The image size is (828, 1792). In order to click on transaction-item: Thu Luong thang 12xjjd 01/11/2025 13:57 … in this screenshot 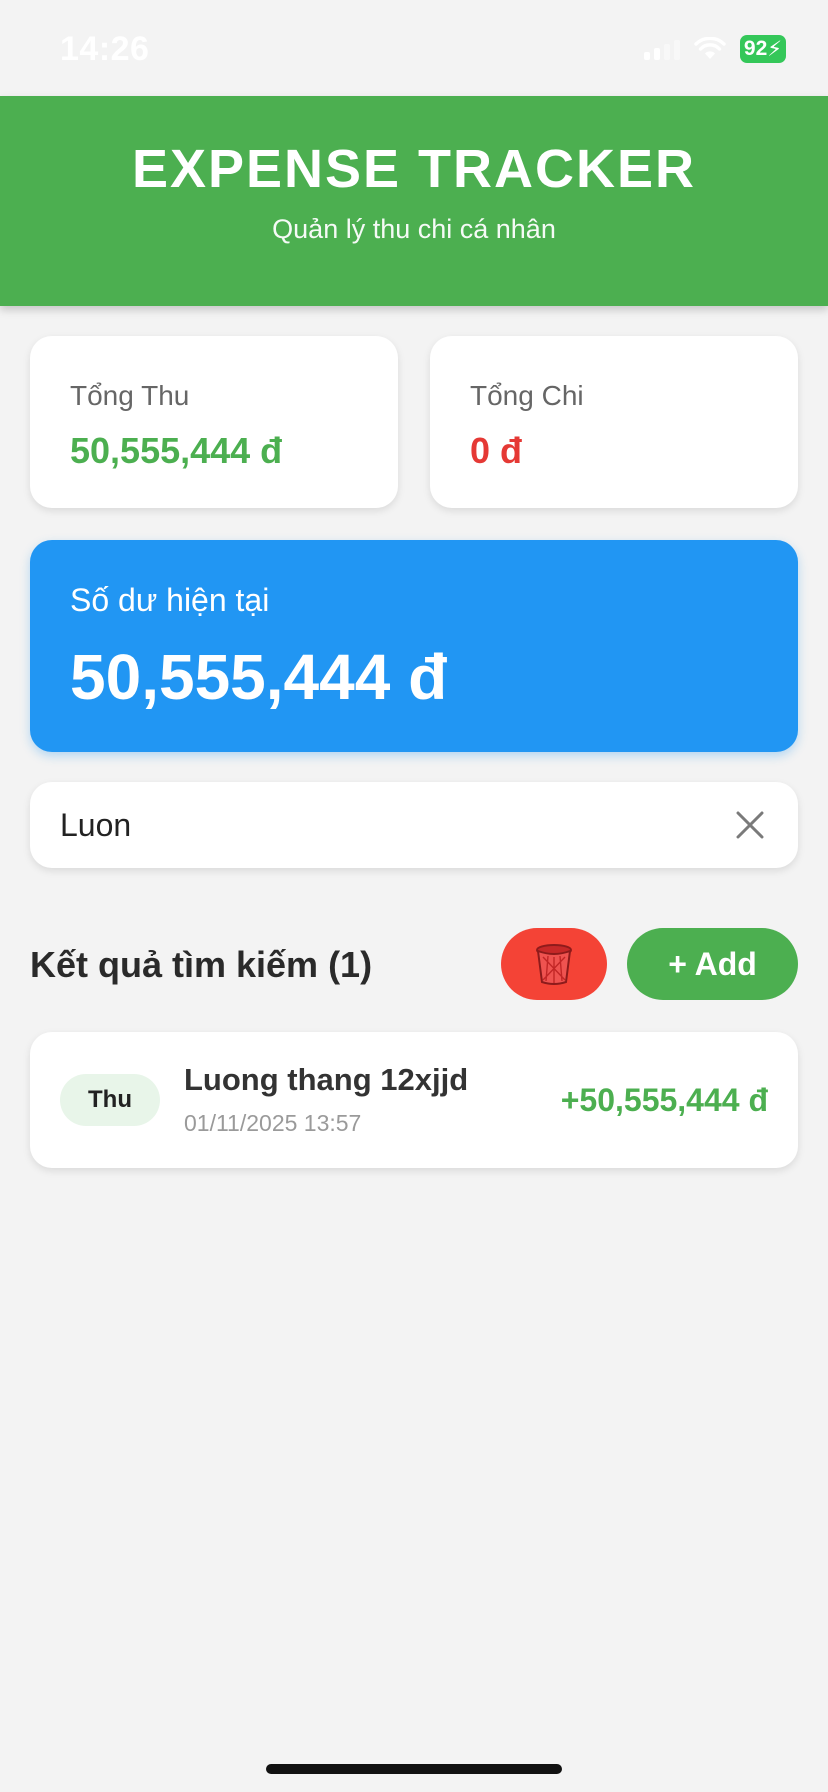, I will do `click(414, 1100)`.